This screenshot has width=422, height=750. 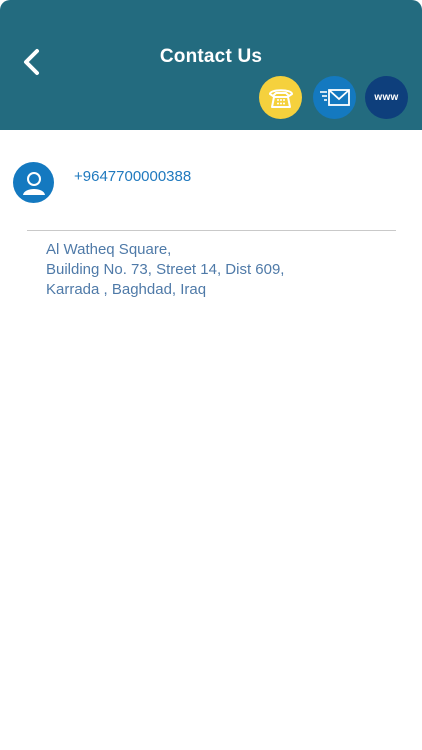 I want to click on envelope-icon, so click(x=334, y=97).